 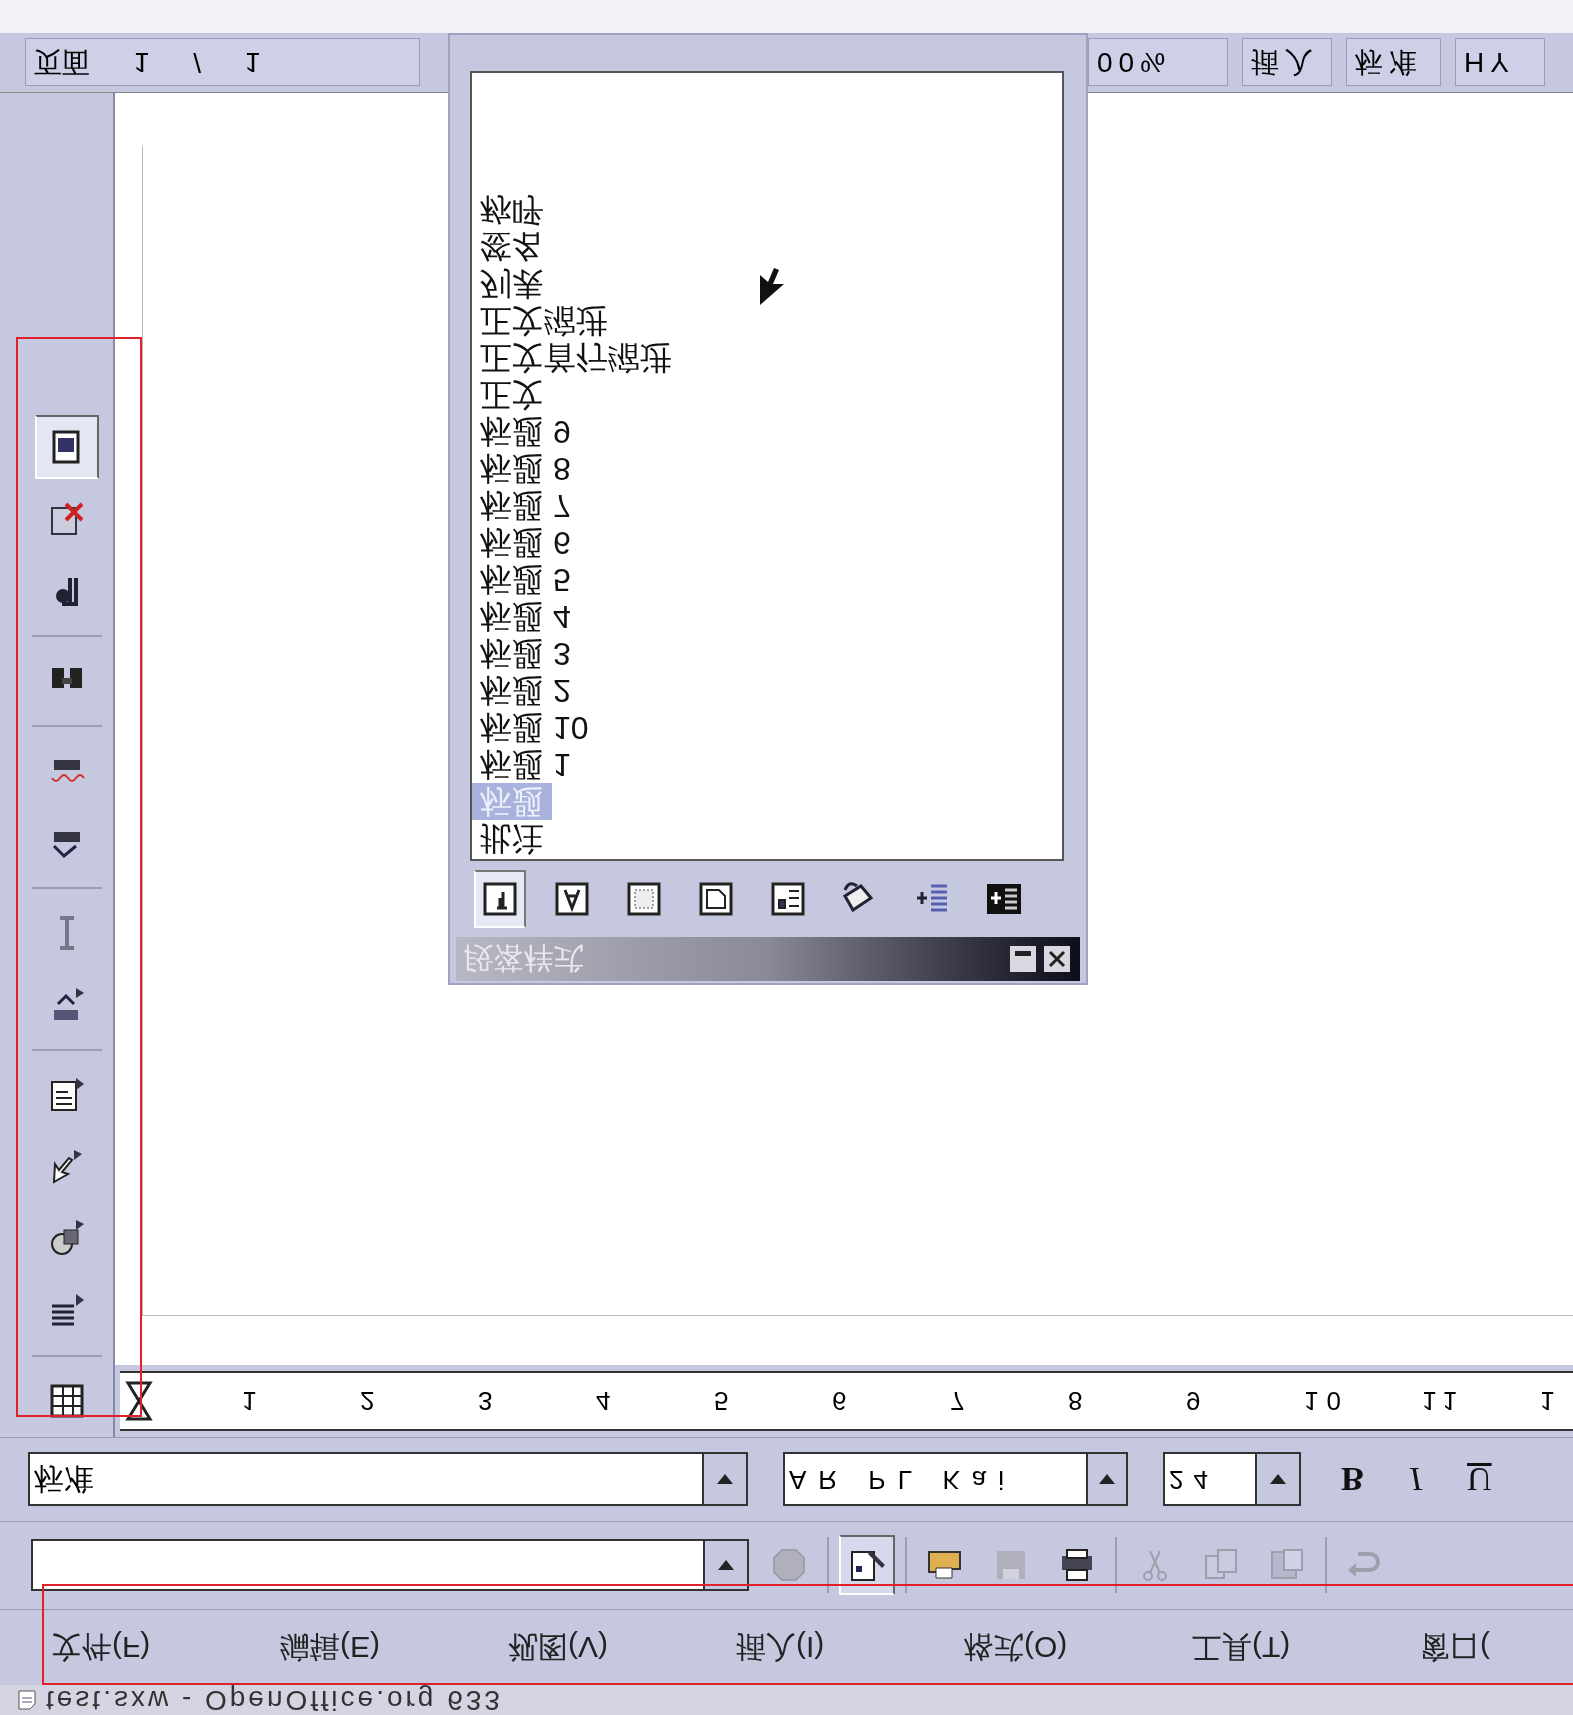 What do you see at coordinates (1198, 1402) in the screenshot?
I see `ruler-number: 9` at bounding box center [1198, 1402].